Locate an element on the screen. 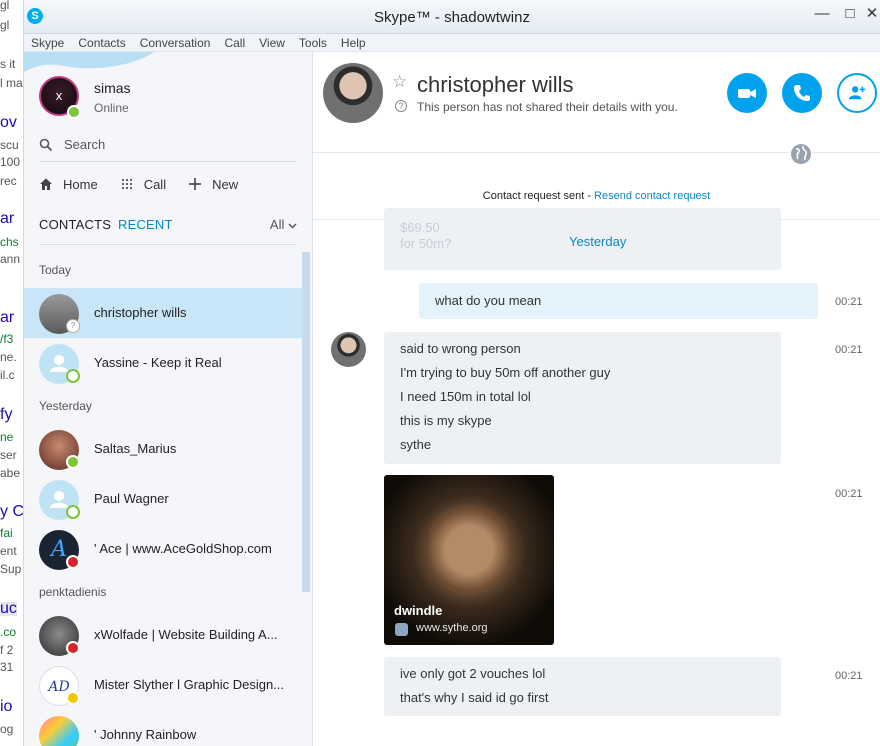  contact-row-johnny-rainbow: ' Johnny Rainbow is located at coordinates (163, 728).